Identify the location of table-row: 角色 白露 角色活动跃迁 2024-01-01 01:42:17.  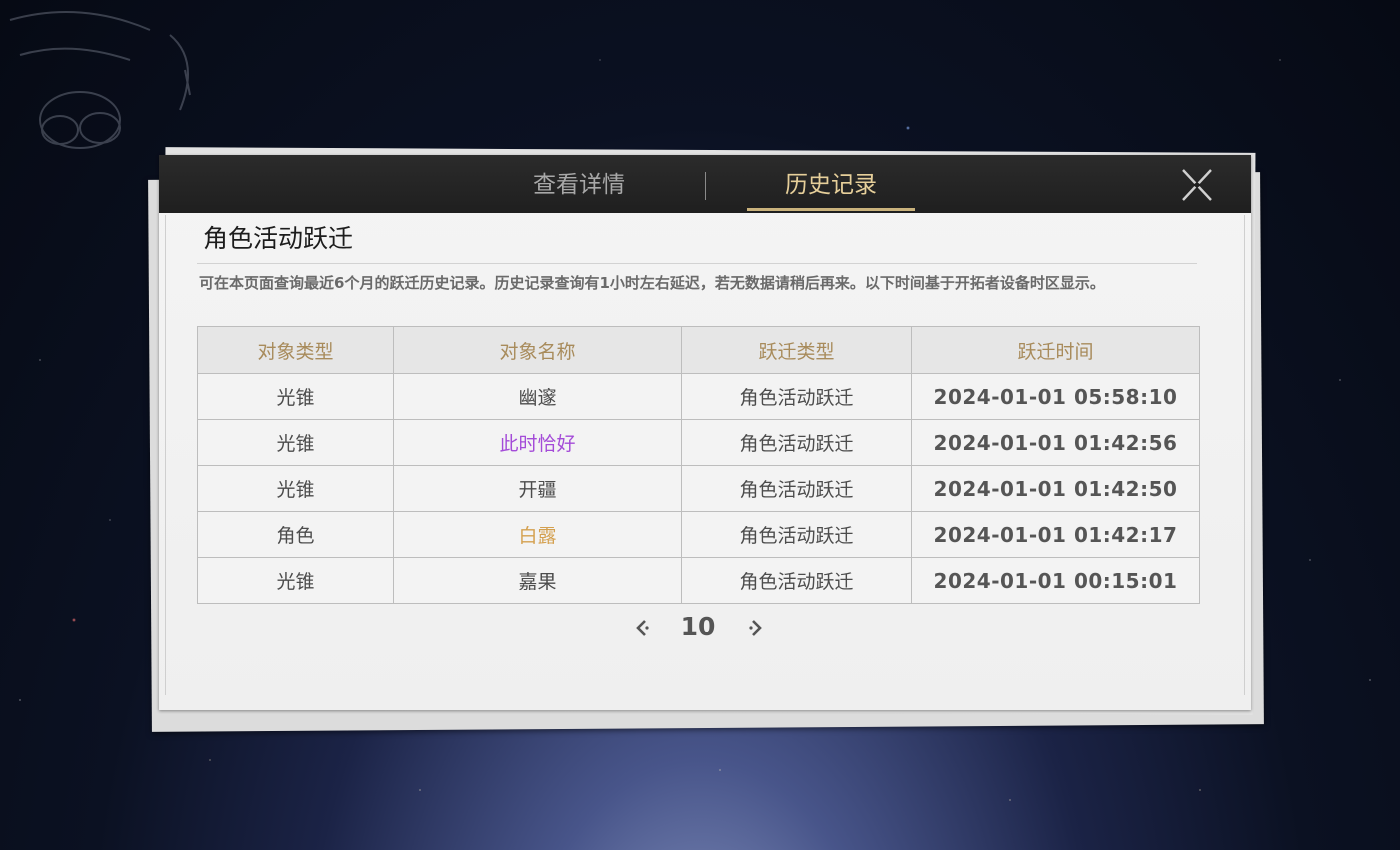
(698, 534).